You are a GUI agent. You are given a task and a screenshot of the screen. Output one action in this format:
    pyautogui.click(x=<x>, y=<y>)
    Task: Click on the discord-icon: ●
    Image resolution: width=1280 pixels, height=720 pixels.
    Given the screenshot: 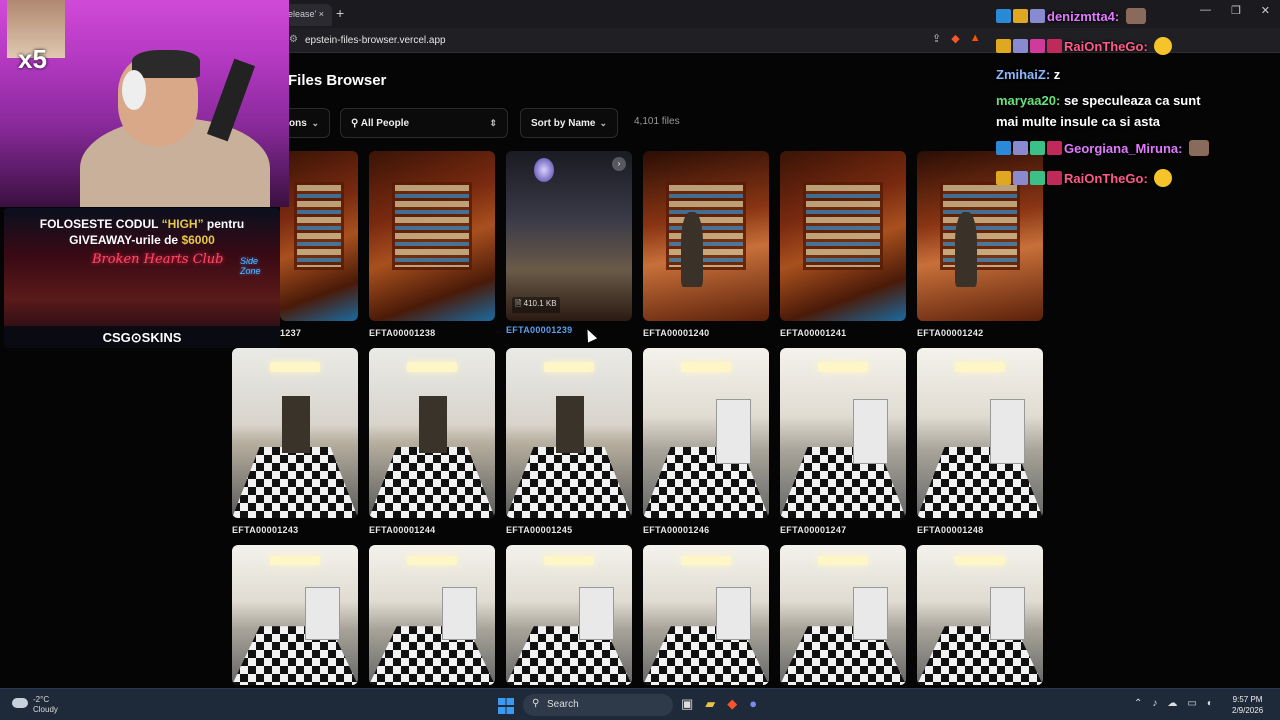 What is the action you would take?
    pyautogui.click(x=753, y=704)
    